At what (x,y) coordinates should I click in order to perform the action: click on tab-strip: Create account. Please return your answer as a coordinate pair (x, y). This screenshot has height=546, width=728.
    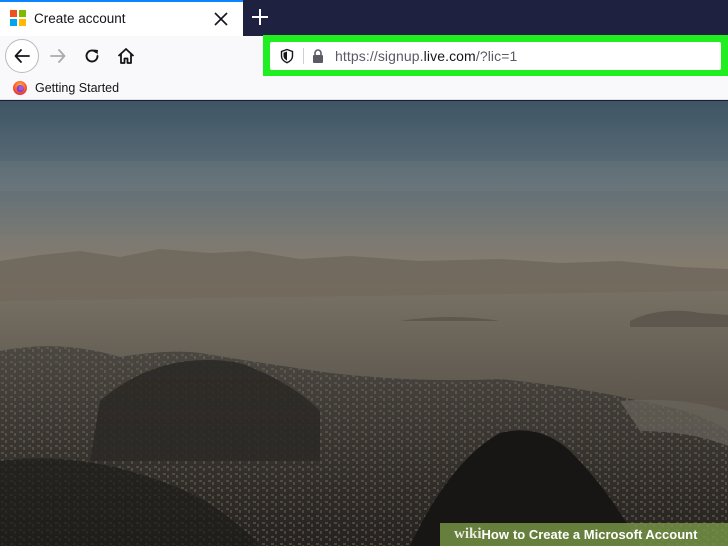
    Looking at the image, I should click on (364, 18).